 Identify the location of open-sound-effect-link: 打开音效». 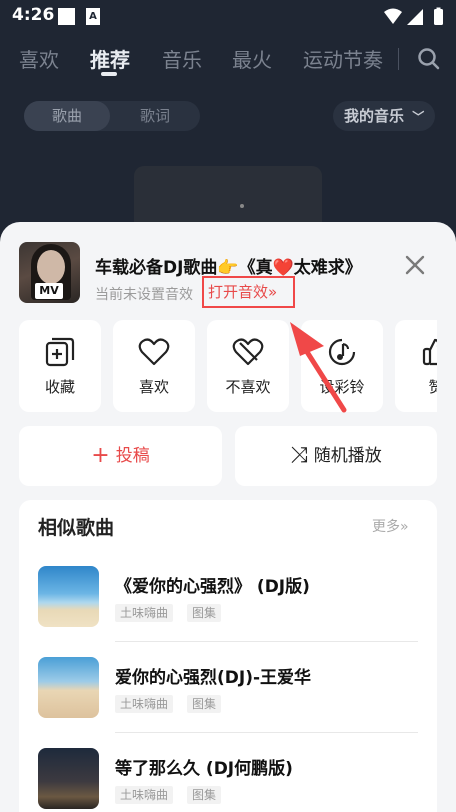
(248, 292).